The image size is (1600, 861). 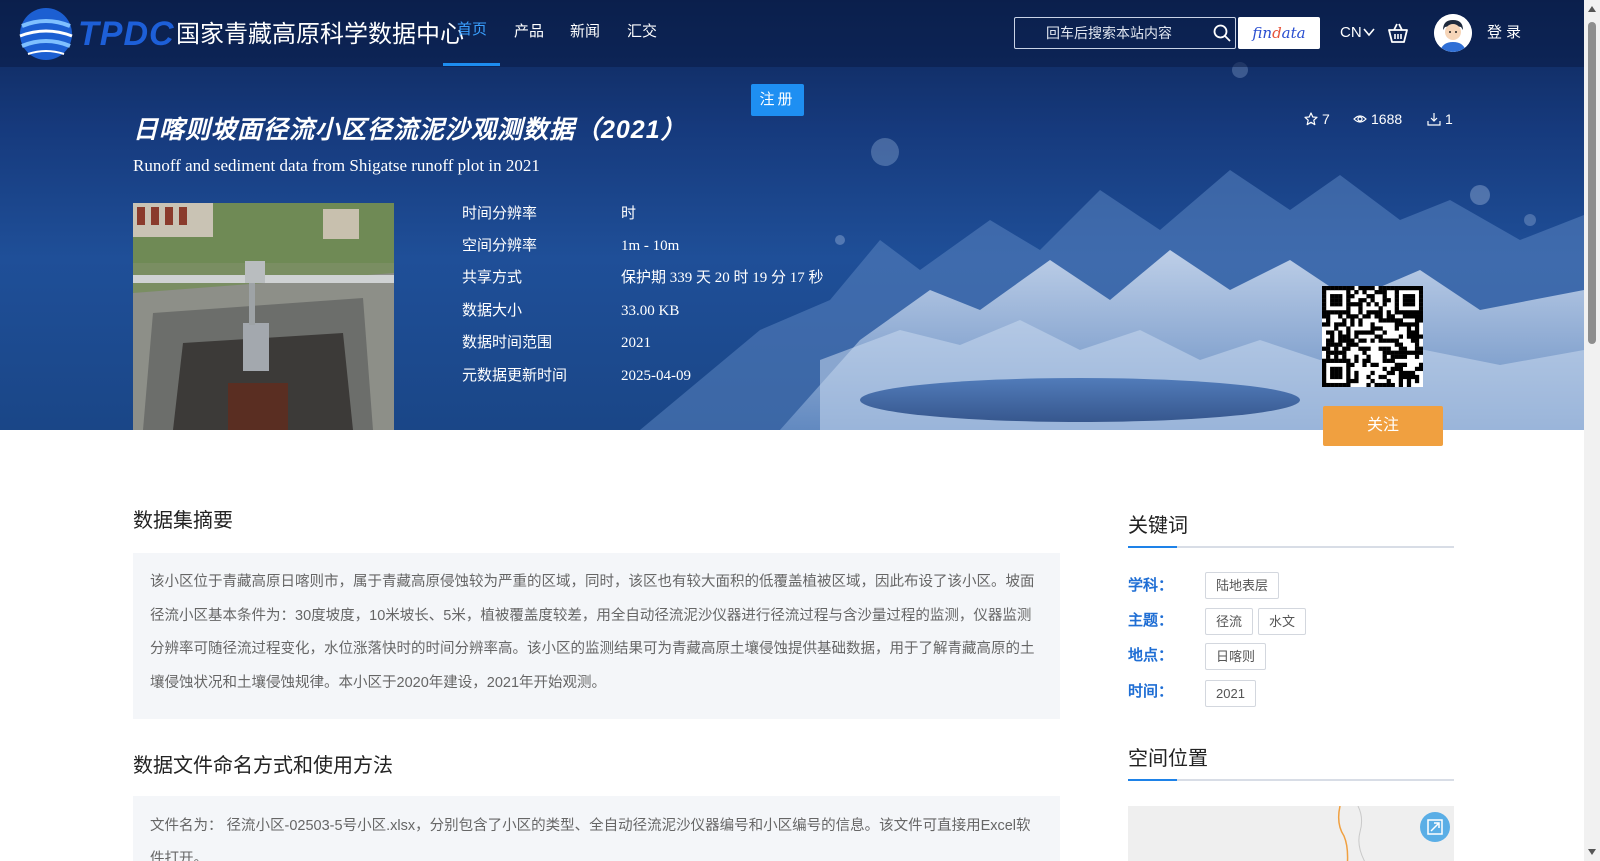 I want to click on keyword-tag: 水文, so click(x=1282, y=621).